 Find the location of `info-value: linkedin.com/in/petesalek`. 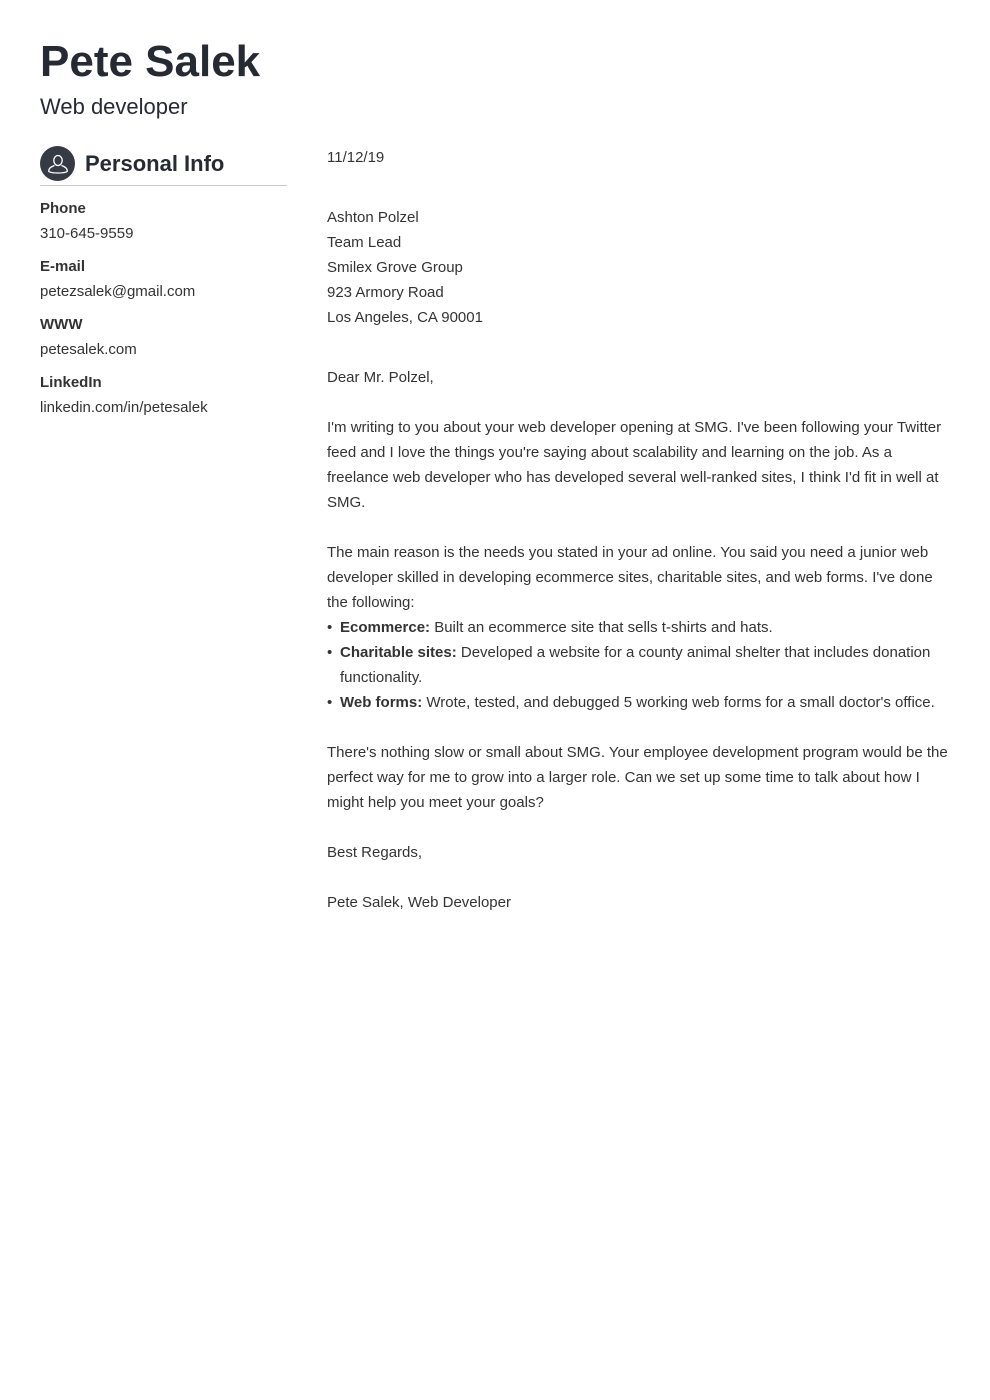

info-value: linkedin.com/in/petesalek is located at coordinates (124, 407).